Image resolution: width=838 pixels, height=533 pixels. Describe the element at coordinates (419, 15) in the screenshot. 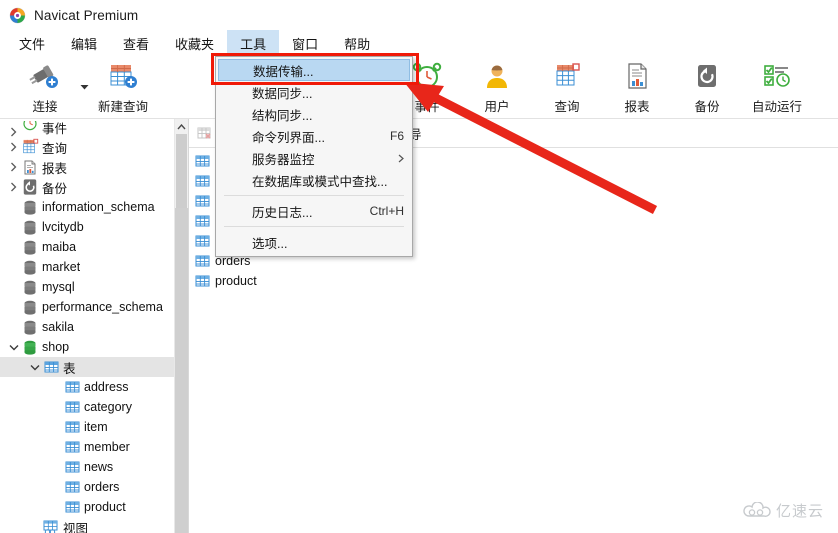

I see `title-bar: Navicat Premium` at that location.